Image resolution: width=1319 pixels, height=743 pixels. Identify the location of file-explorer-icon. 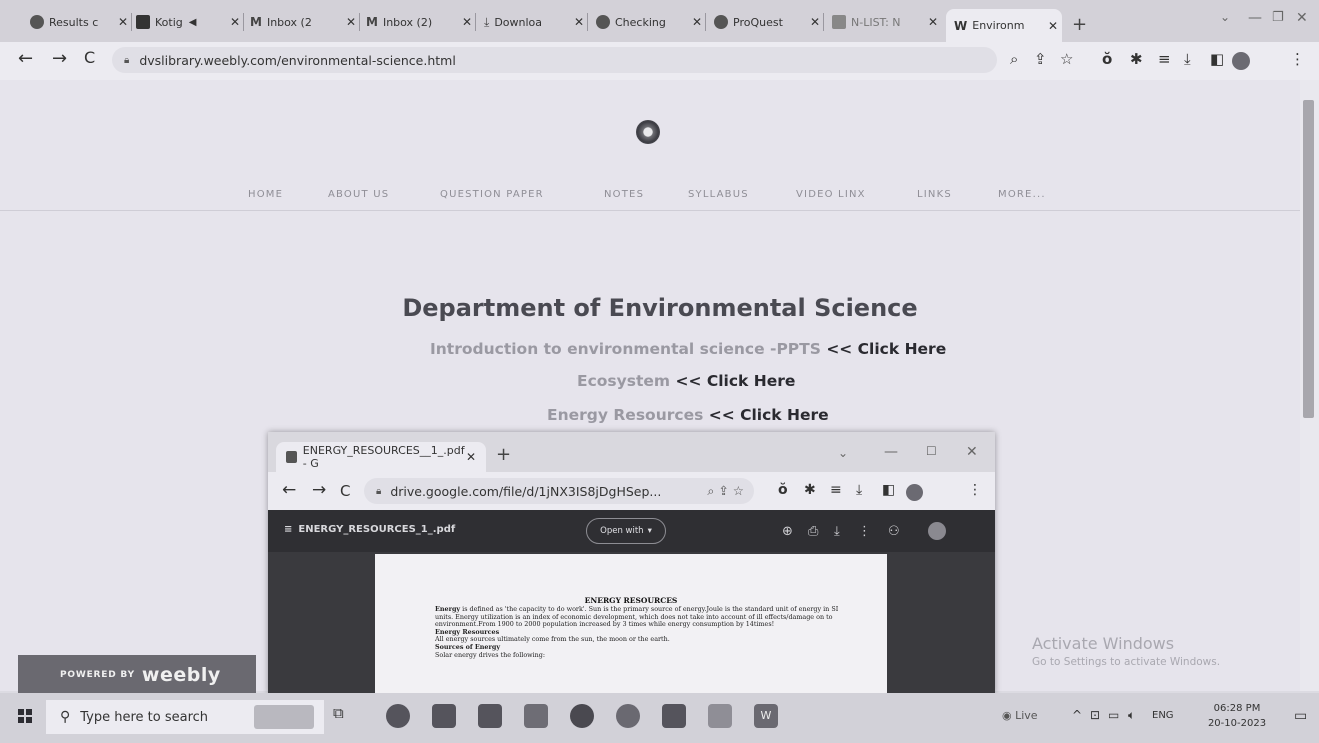
(674, 716).